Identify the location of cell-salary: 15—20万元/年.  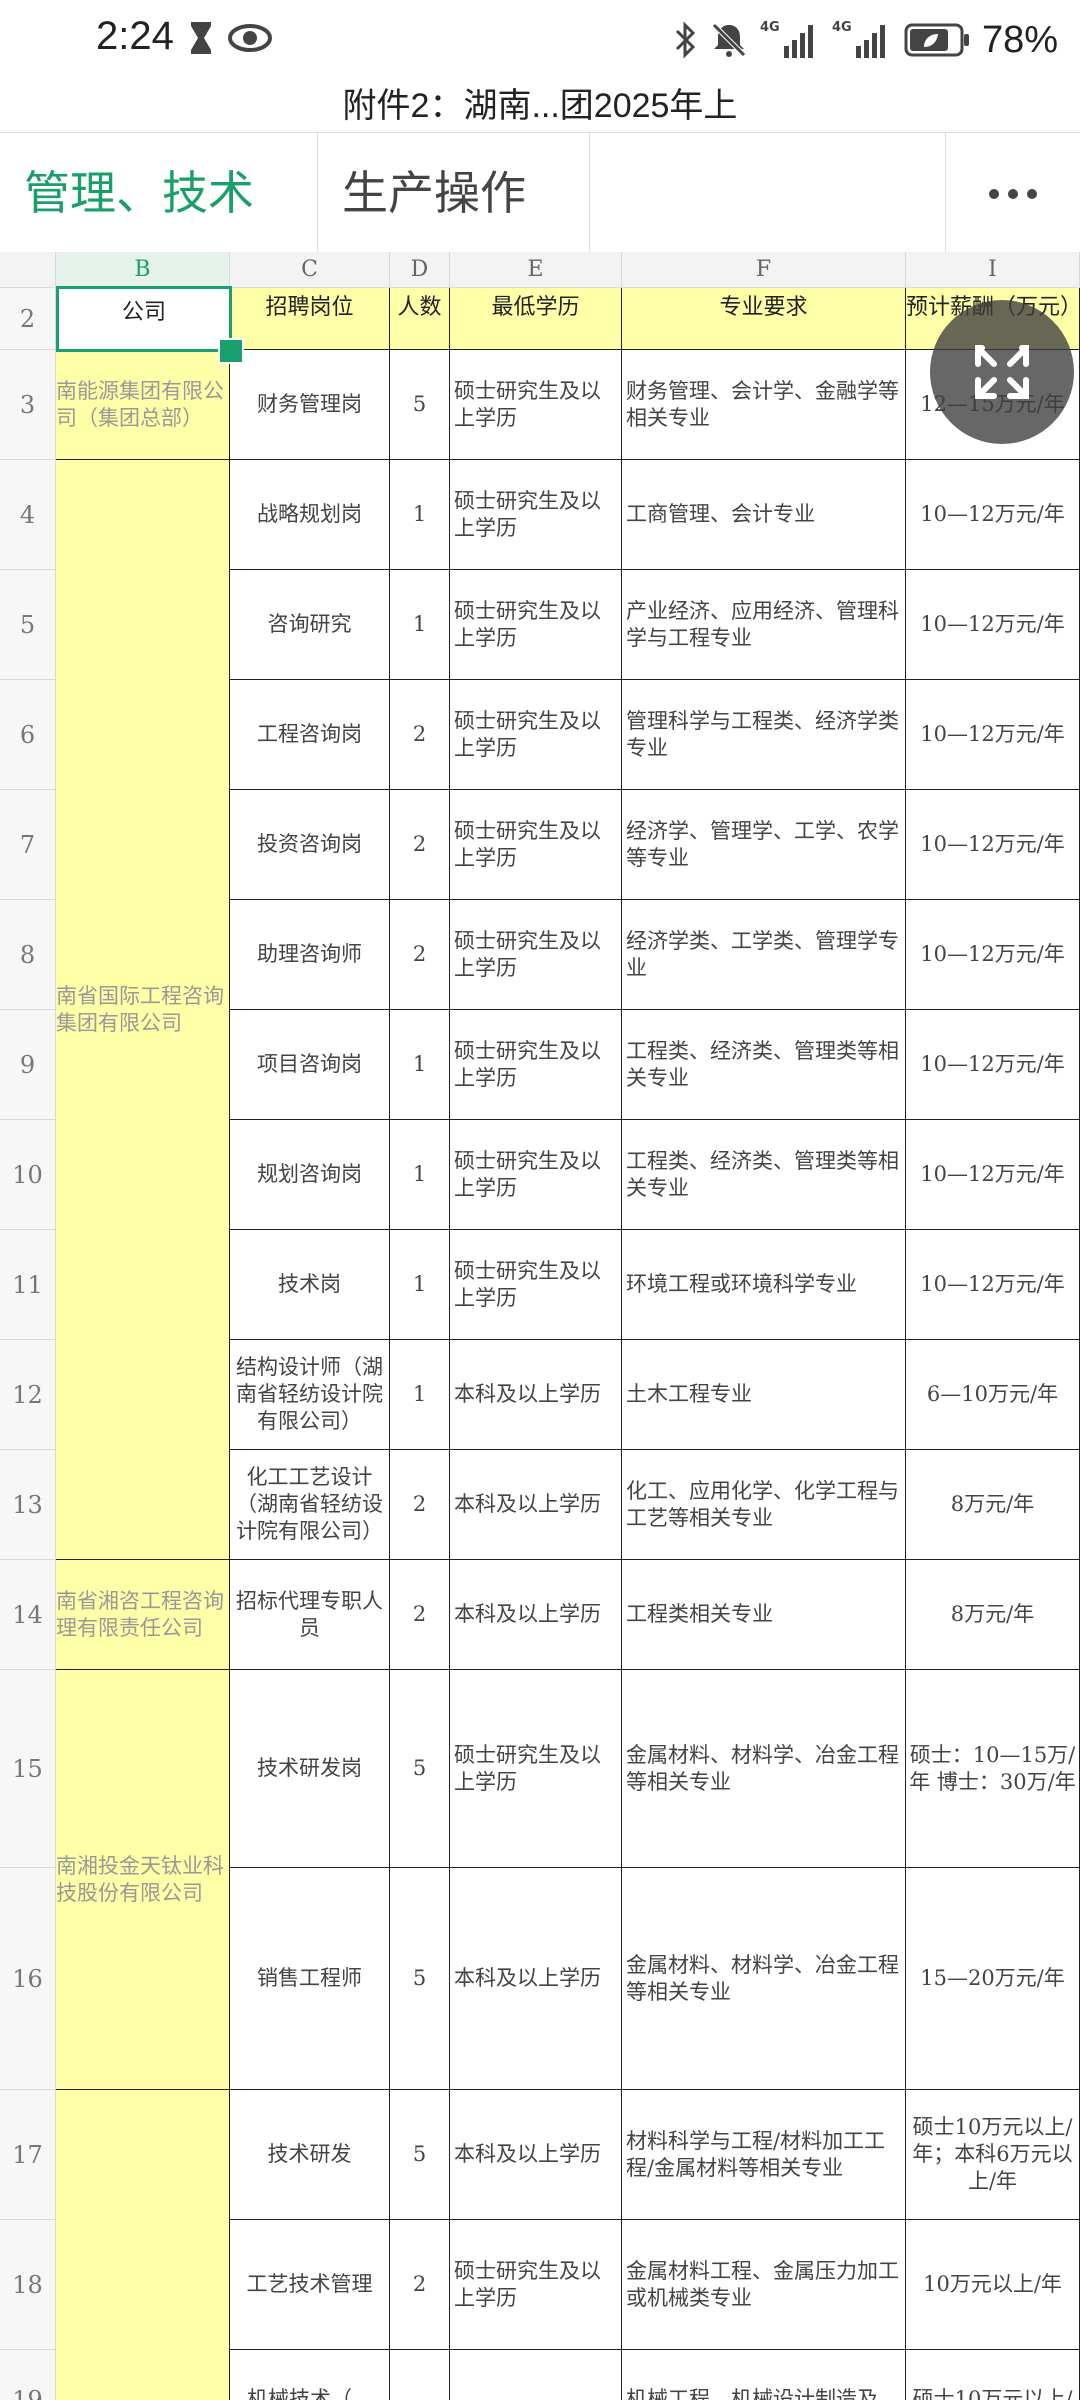
(993, 1979).